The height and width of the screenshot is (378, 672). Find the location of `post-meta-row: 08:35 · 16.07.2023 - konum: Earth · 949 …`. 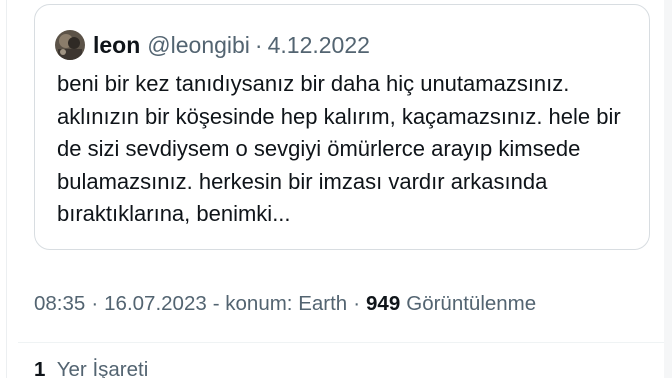

post-meta-row: 08:35 · 16.07.2023 - konum: Earth · 949 … is located at coordinates (285, 304).